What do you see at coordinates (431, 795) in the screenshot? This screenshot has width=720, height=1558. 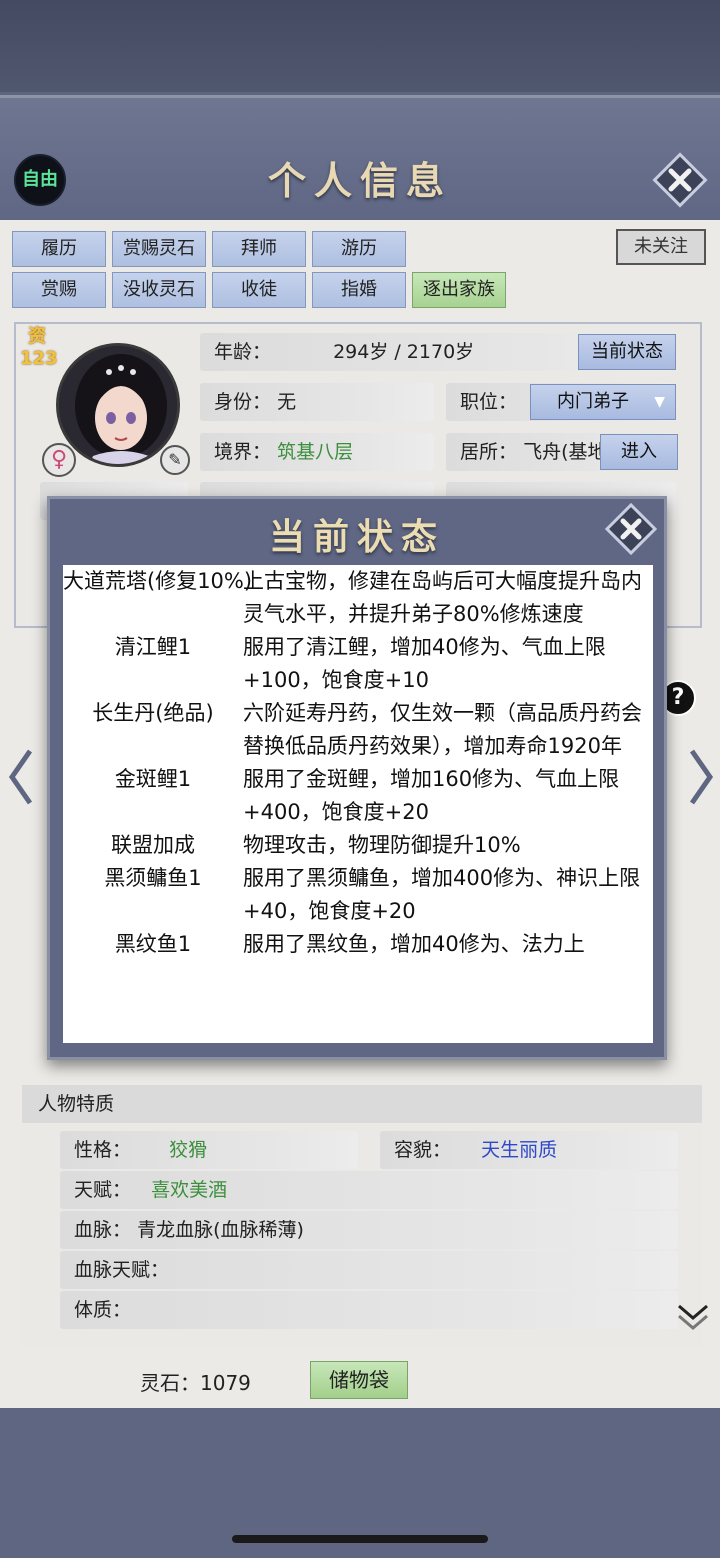 I see `status-item-desc: 服用了金斑鲤，增加160修为、气血上限+400，饱食度+20` at bounding box center [431, 795].